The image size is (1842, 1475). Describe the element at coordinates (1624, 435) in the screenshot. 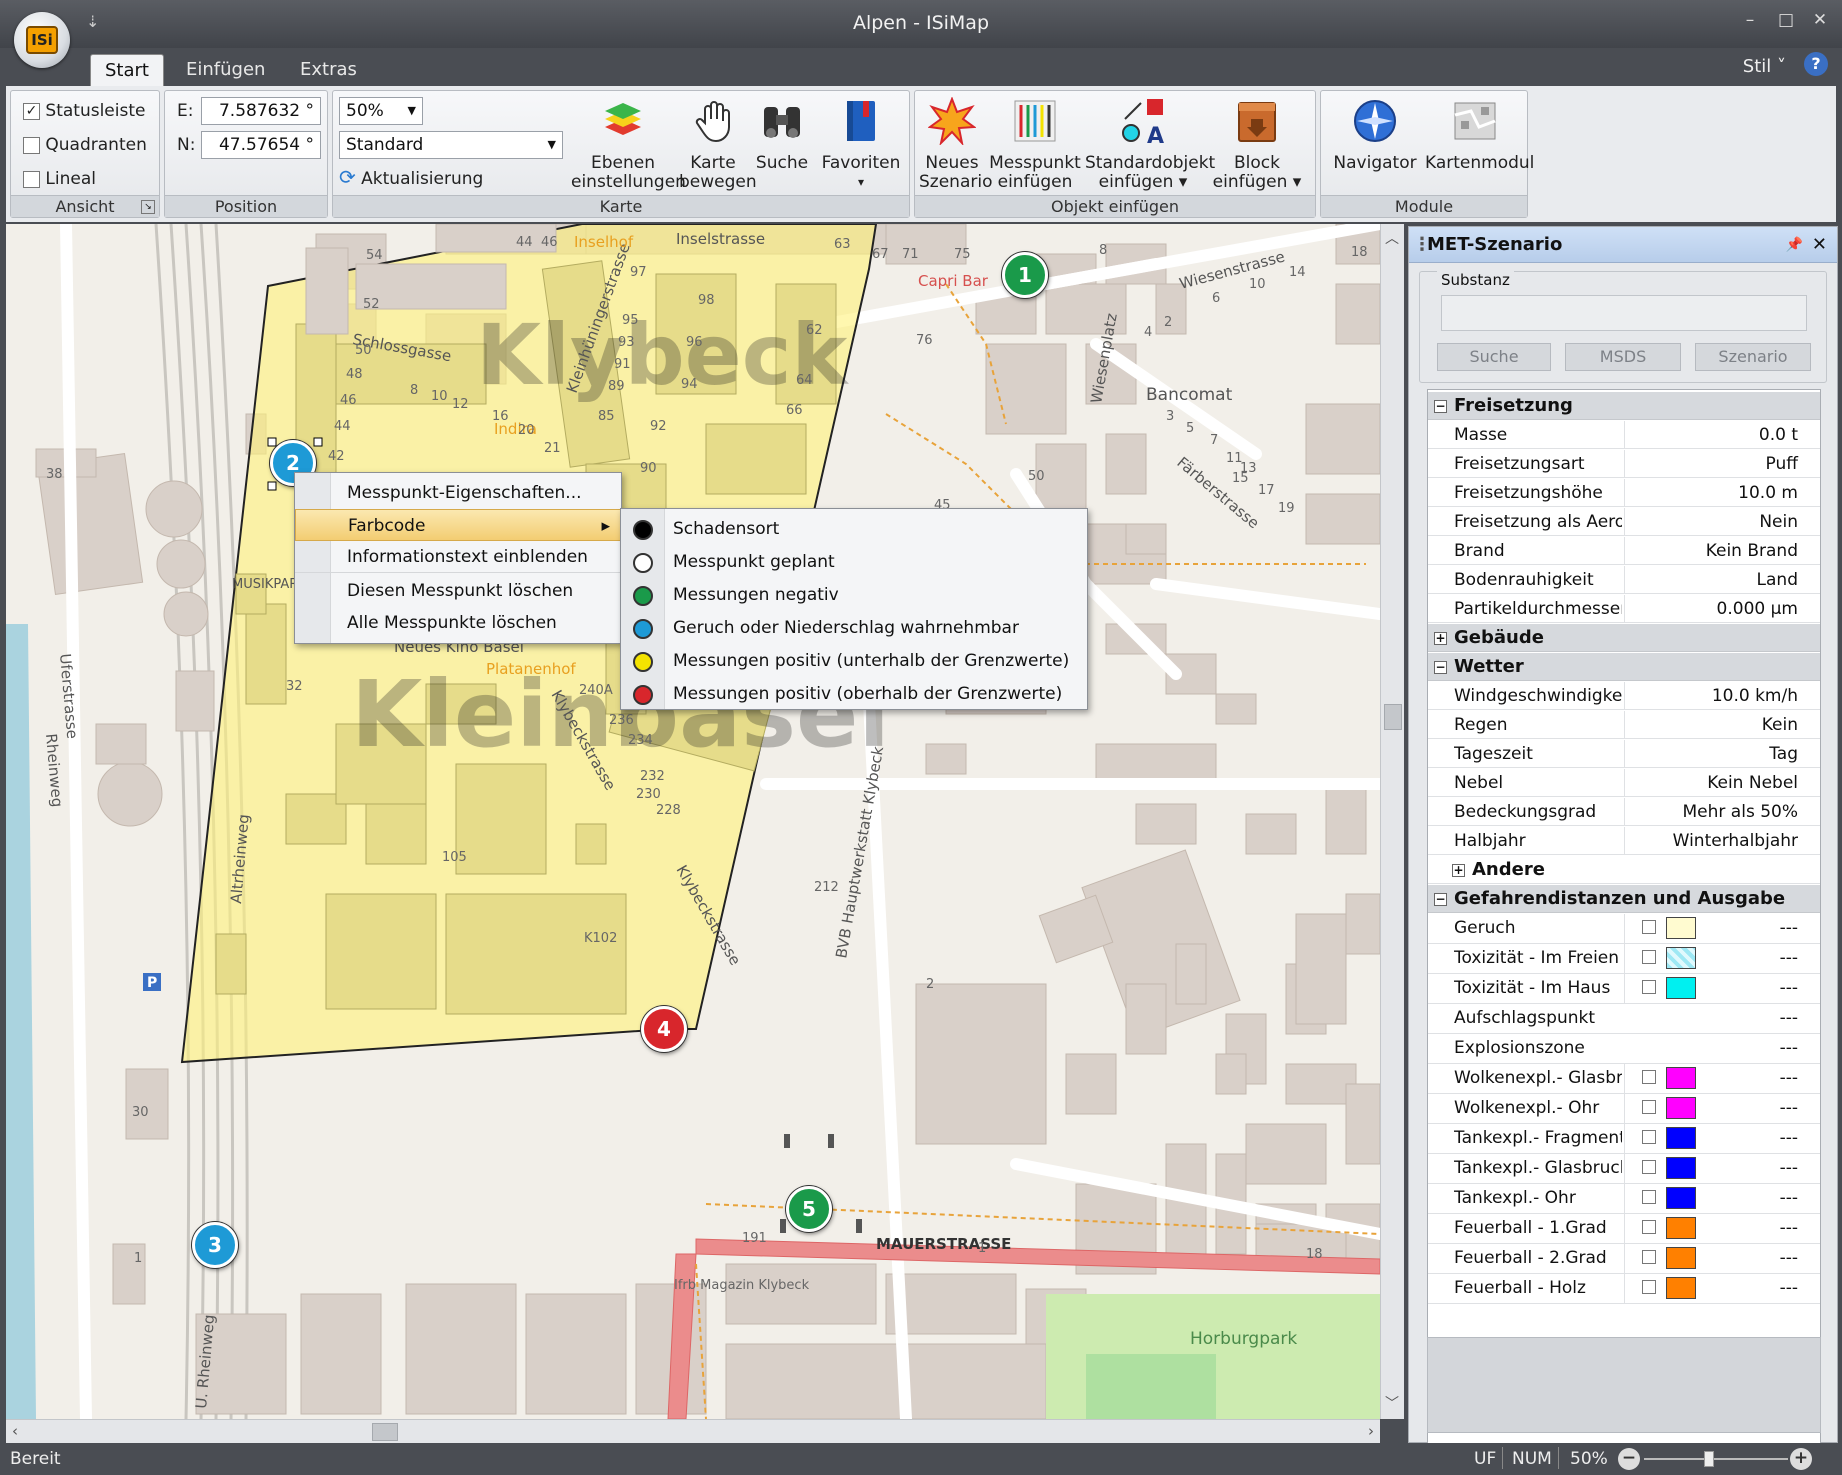

I see `property-row: Masse 0.0 t` at that location.